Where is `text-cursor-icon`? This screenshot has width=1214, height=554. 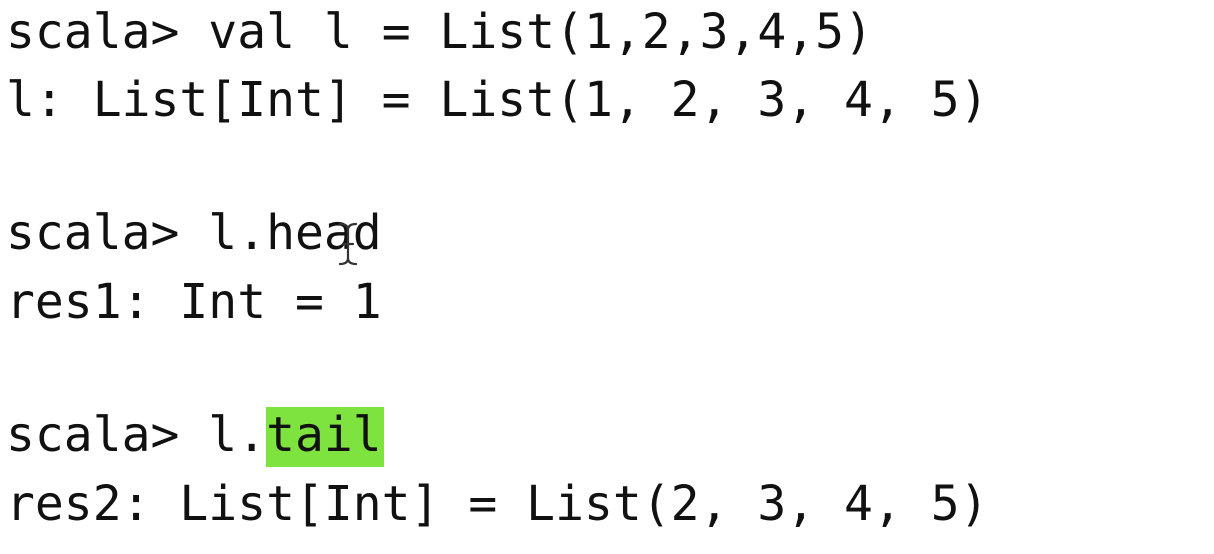
text-cursor-icon is located at coordinates (348, 244).